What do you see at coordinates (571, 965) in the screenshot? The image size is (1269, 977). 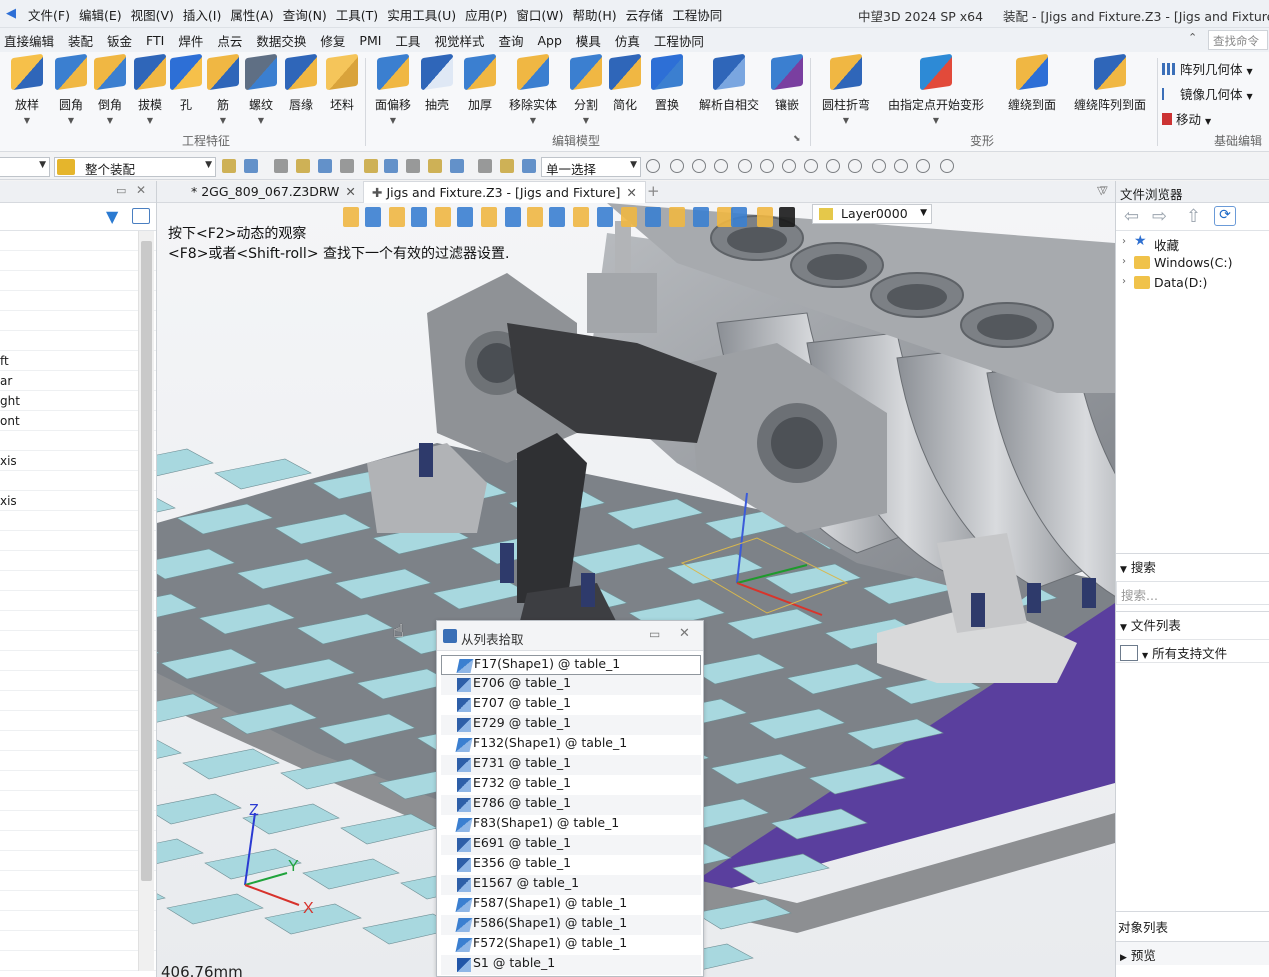 I see `pick-list-item: S1 @ table_1` at bounding box center [571, 965].